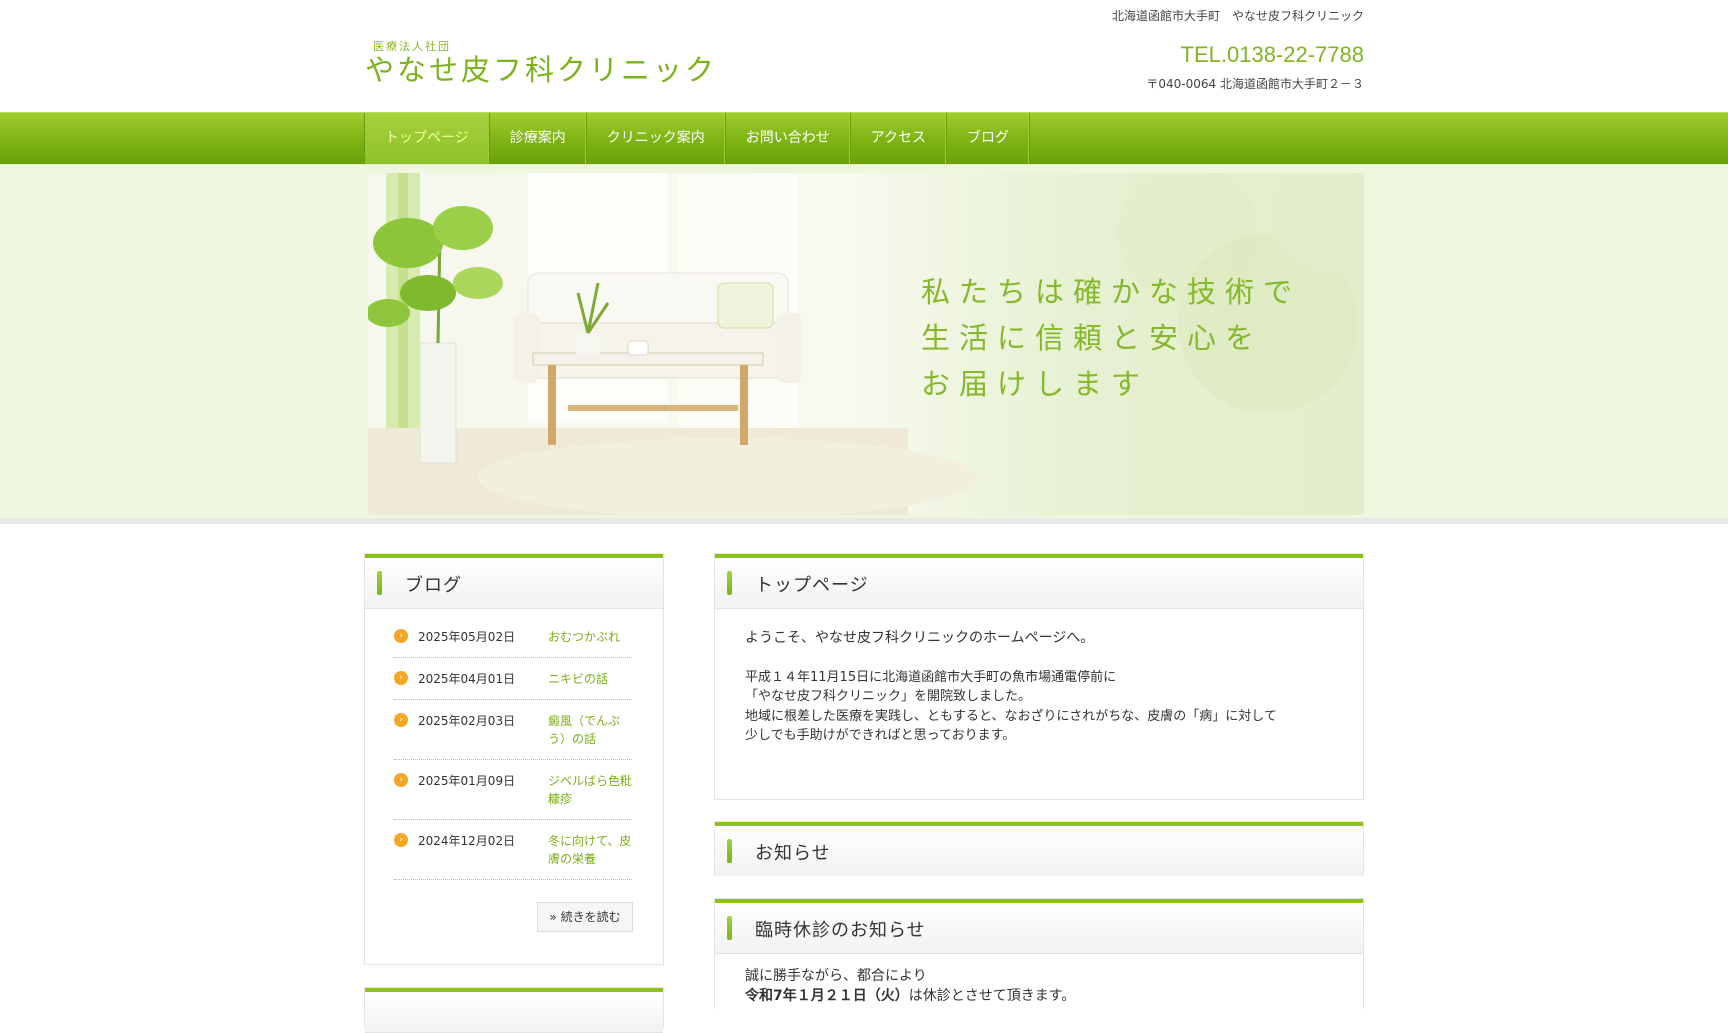  Describe the element at coordinates (412, 46) in the screenshot. I see `logo-subtitle: 医療法人社団` at that location.